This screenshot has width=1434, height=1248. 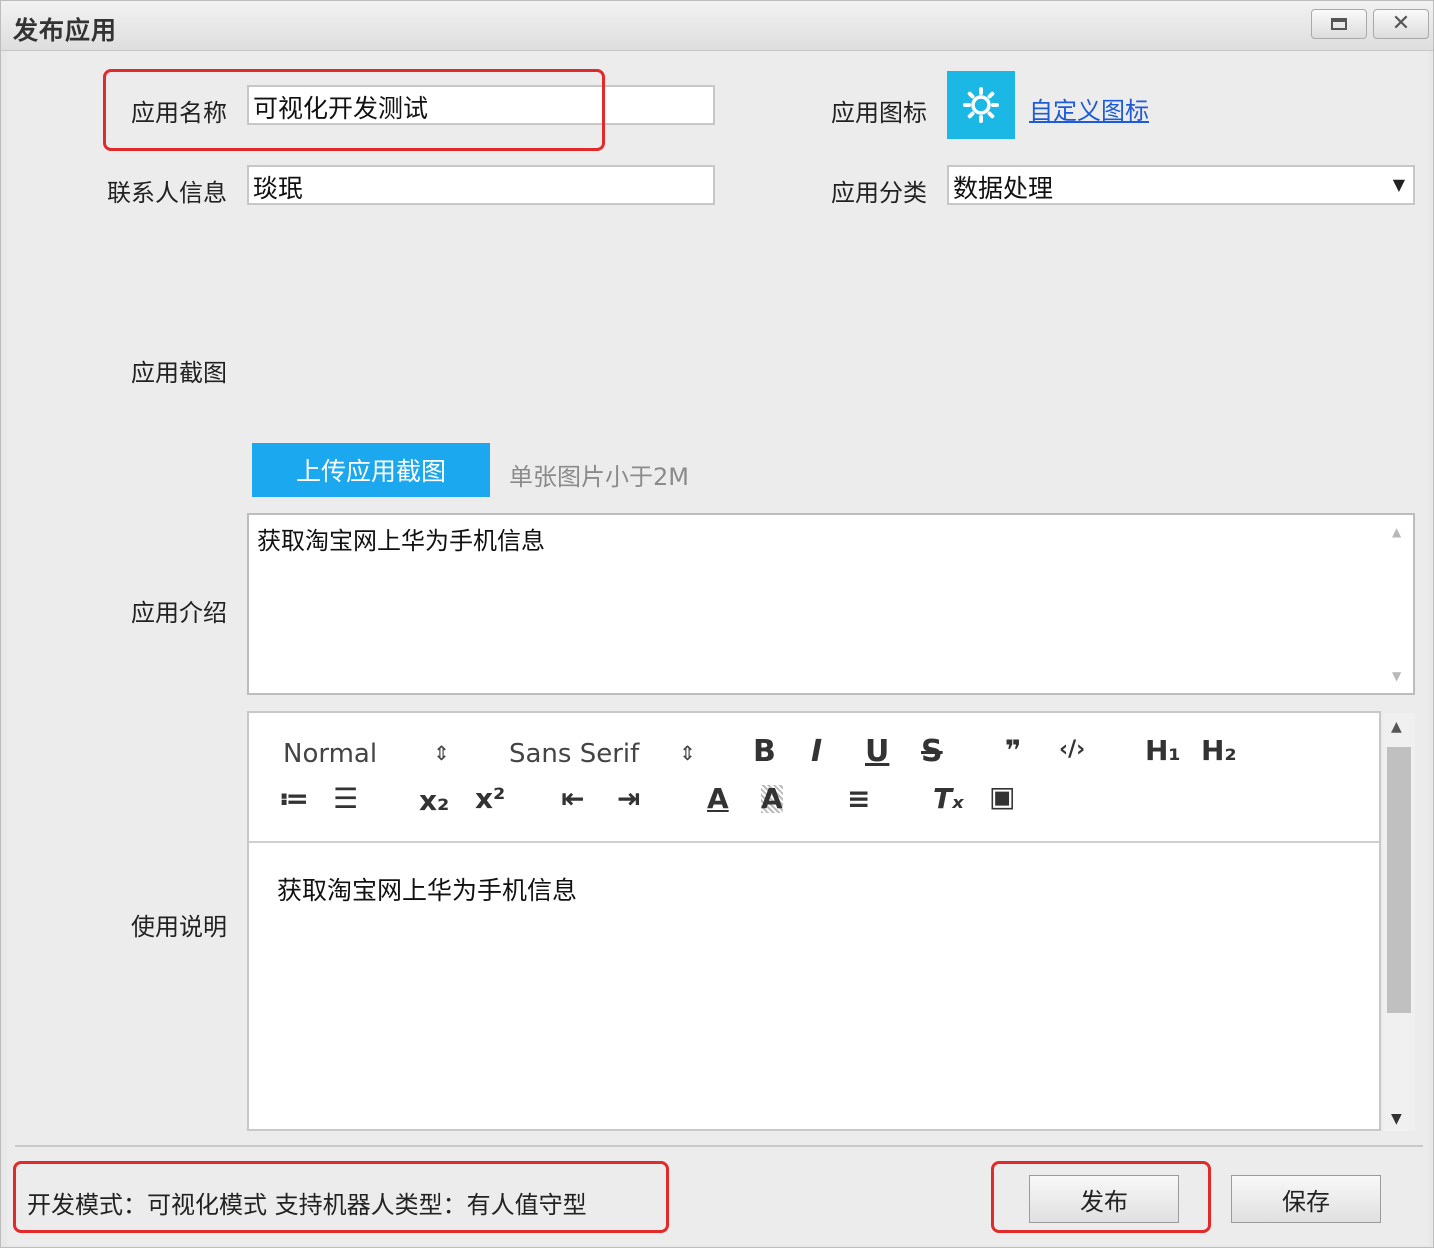 What do you see at coordinates (1089, 108) in the screenshot?
I see `custom-icon-link: 自定义图标` at bounding box center [1089, 108].